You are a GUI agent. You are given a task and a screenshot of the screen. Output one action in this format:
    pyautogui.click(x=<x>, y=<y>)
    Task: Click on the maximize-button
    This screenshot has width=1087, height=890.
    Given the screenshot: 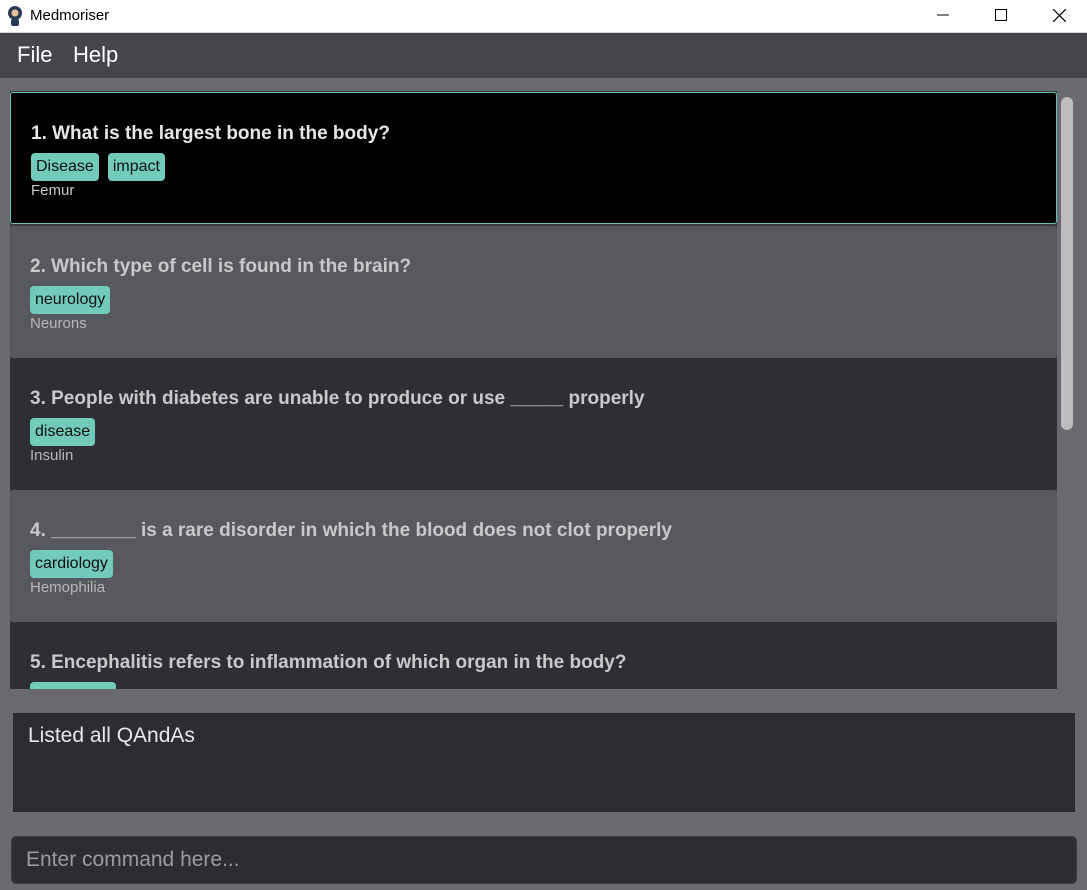 What is the action you would take?
    pyautogui.click(x=1001, y=15)
    